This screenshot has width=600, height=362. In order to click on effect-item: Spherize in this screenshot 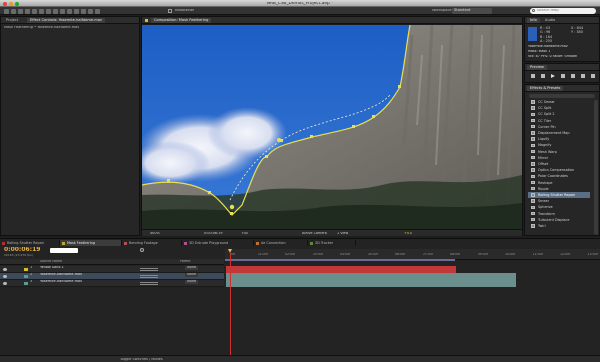, I will do `click(559, 207)`.